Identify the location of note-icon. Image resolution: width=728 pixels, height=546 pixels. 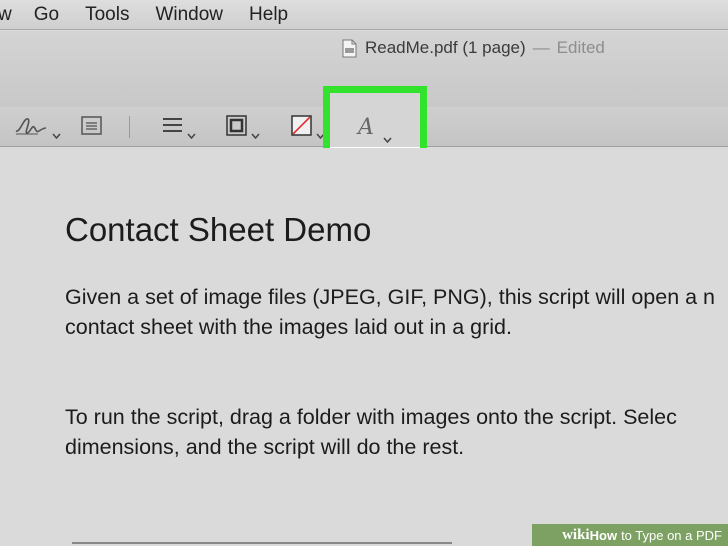
(91, 127).